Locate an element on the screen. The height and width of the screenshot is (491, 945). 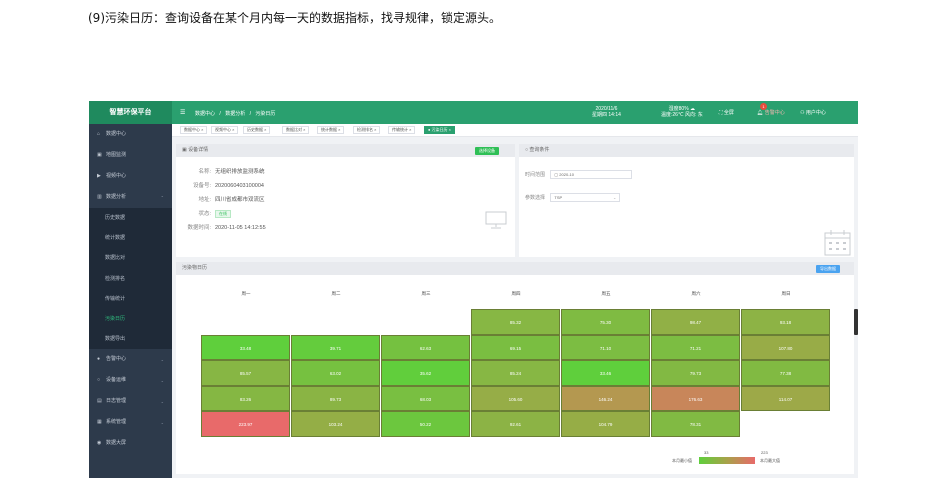
legend-min-label: 本月最小值 is located at coordinates (682, 460).